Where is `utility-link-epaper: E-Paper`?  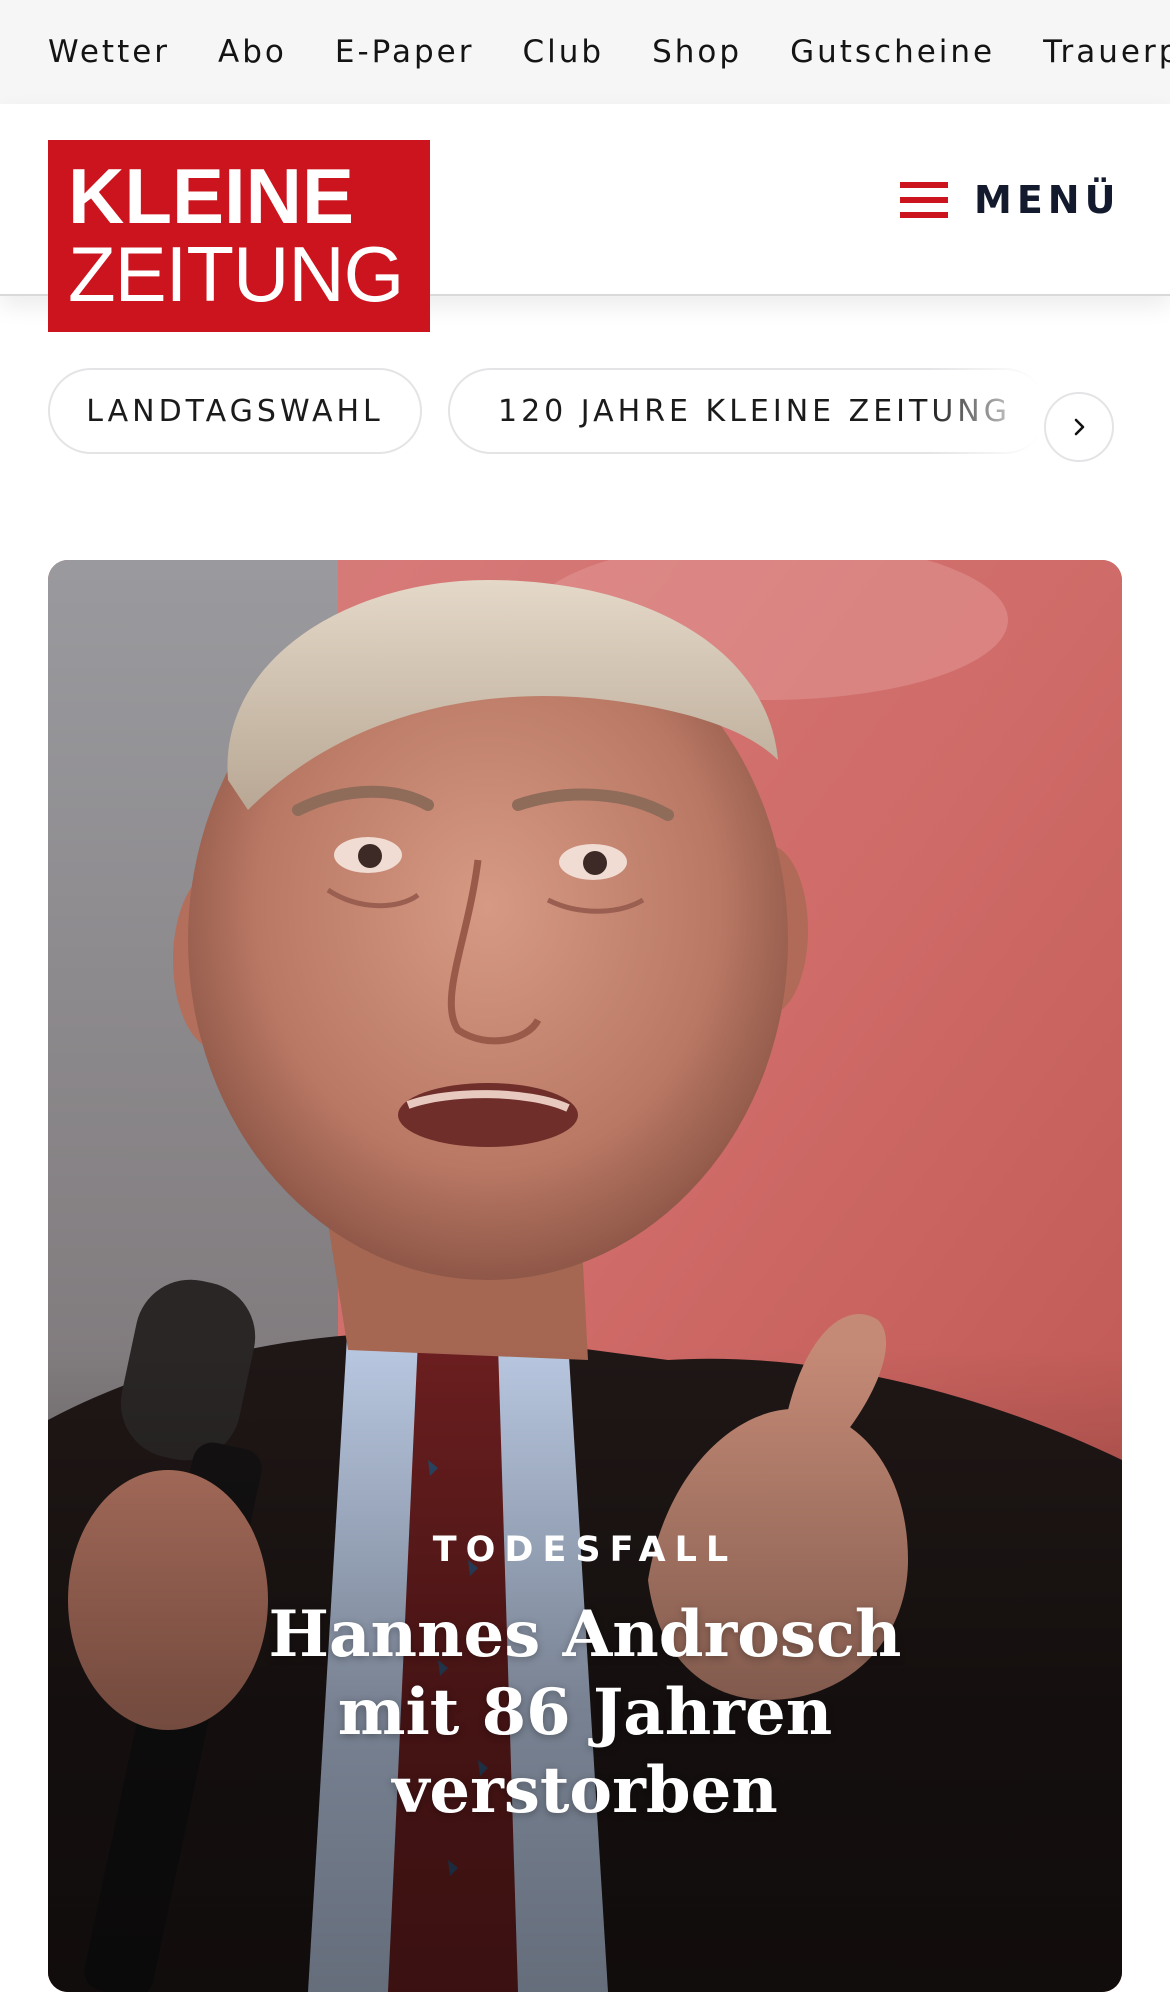 utility-link-epaper: E-Paper is located at coordinates (405, 52).